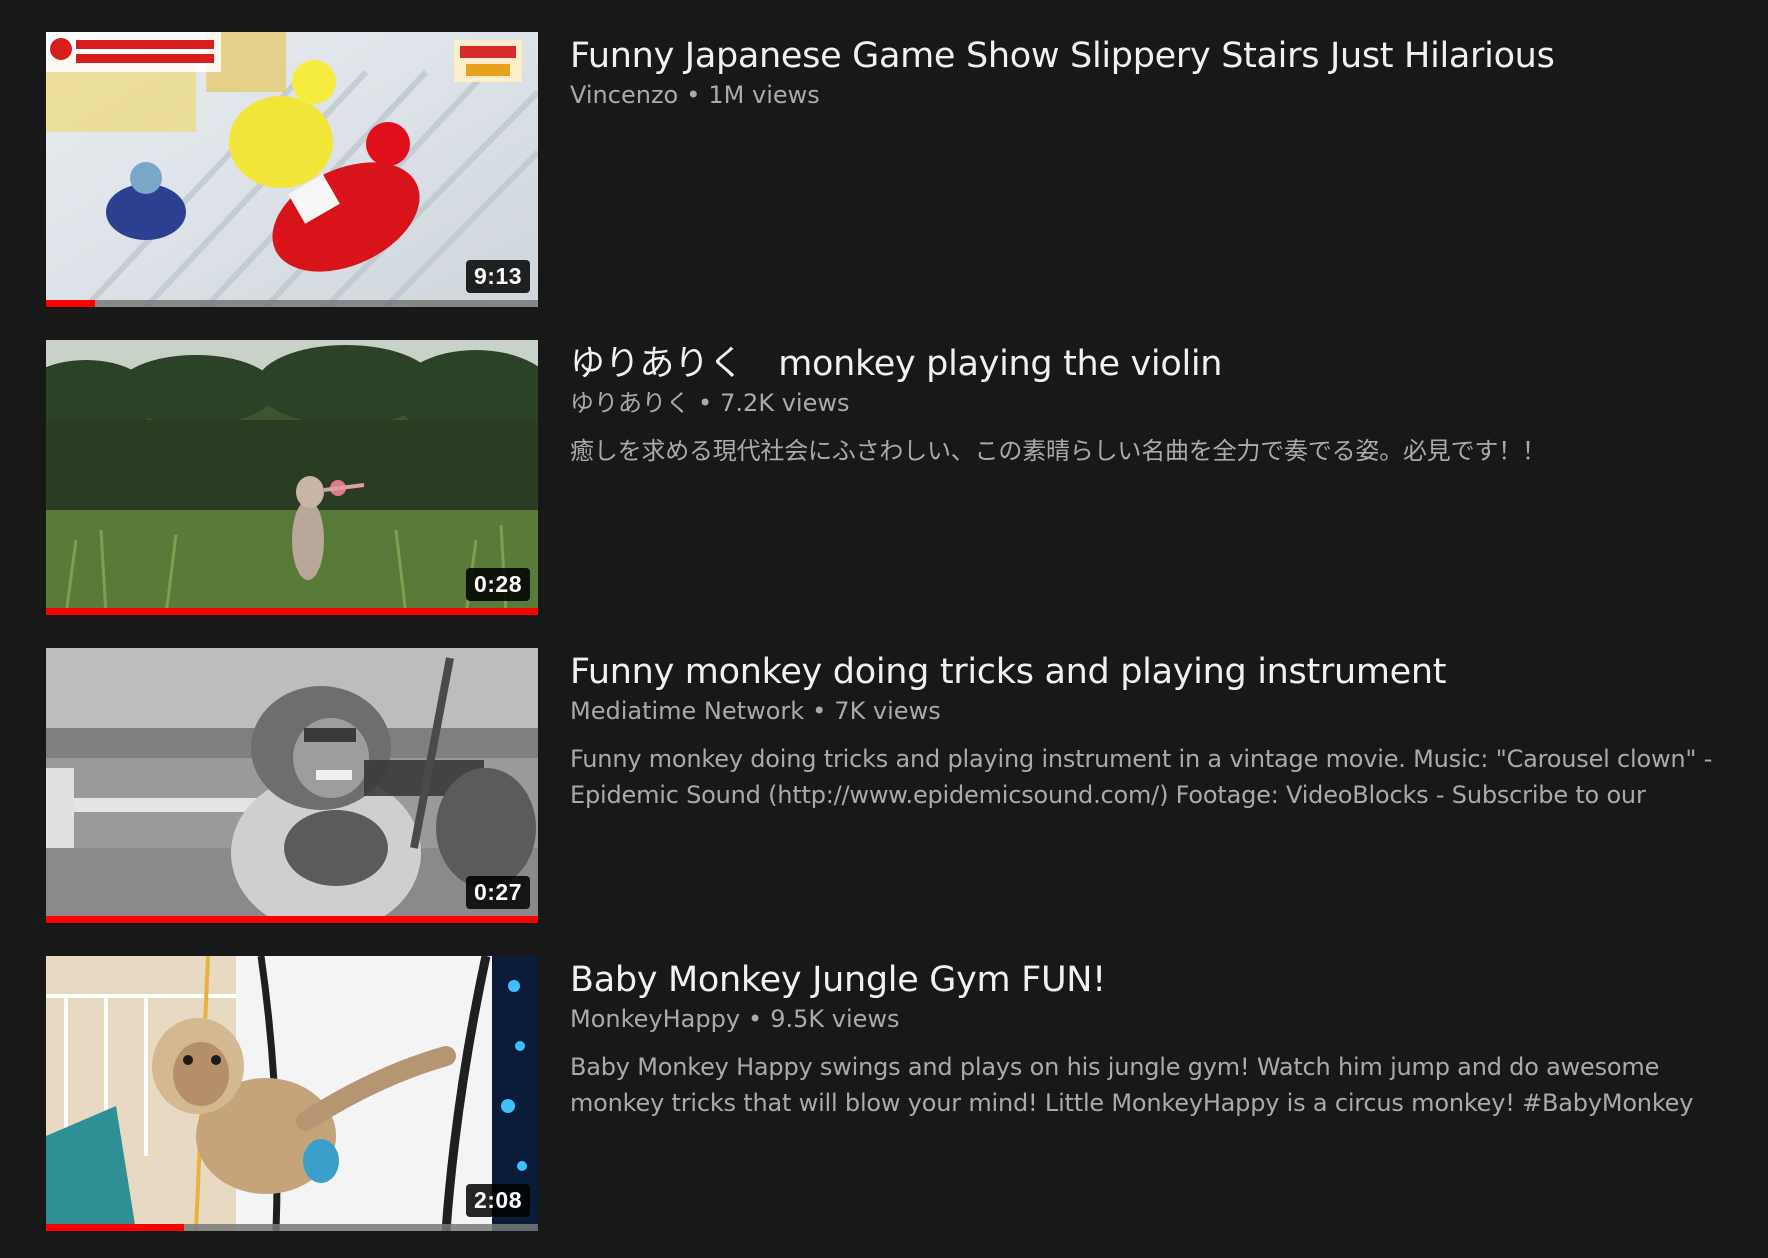 The width and height of the screenshot is (1768, 1258). What do you see at coordinates (497, 584) in the screenshot?
I see `duration-badge: 0:28` at bounding box center [497, 584].